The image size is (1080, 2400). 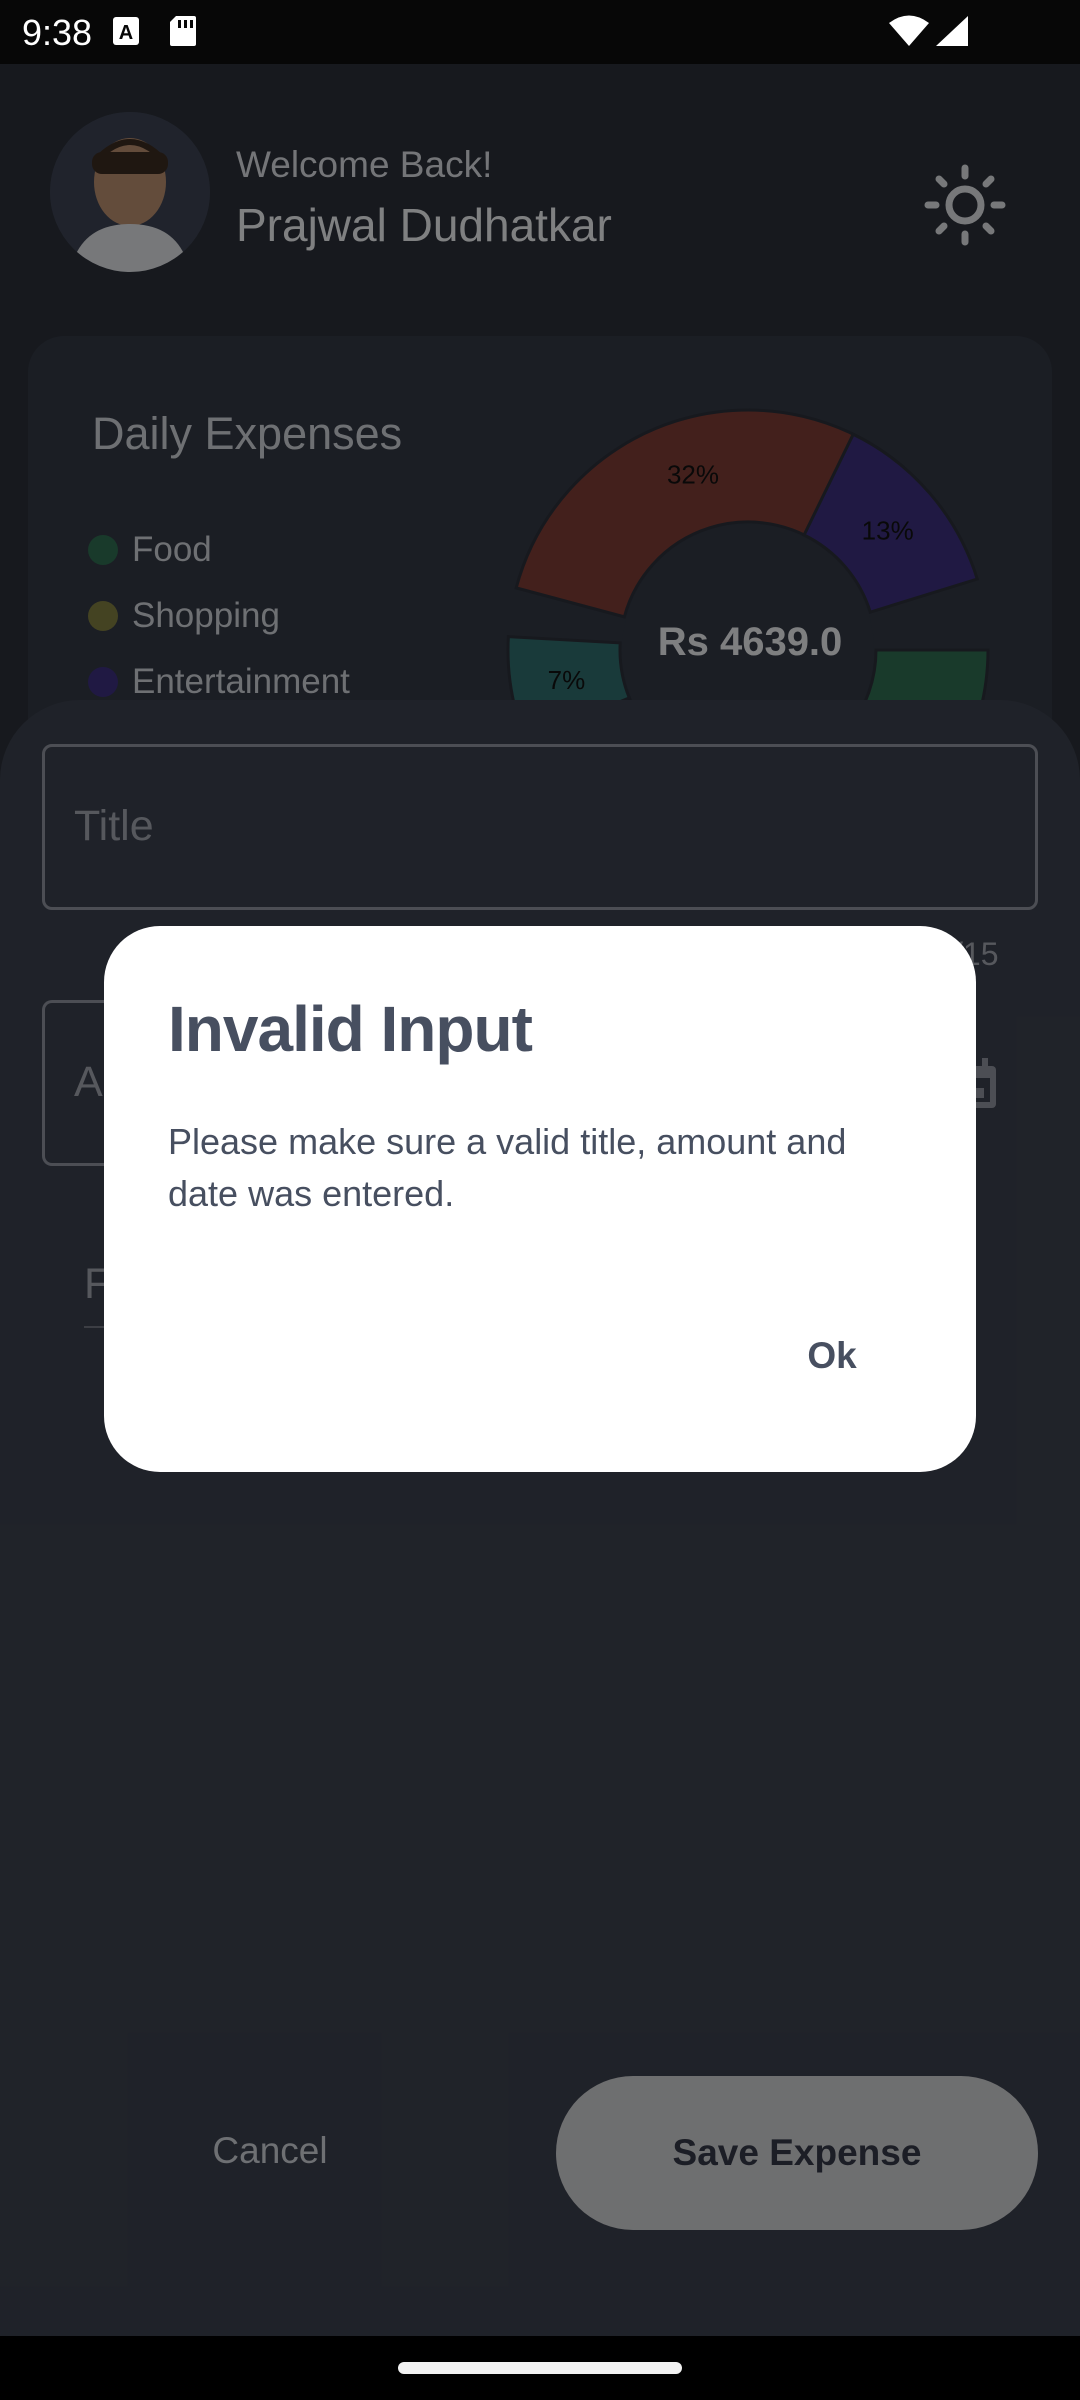 I want to click on dialog-title: Invalid Input, so click(x=350, y=1029).